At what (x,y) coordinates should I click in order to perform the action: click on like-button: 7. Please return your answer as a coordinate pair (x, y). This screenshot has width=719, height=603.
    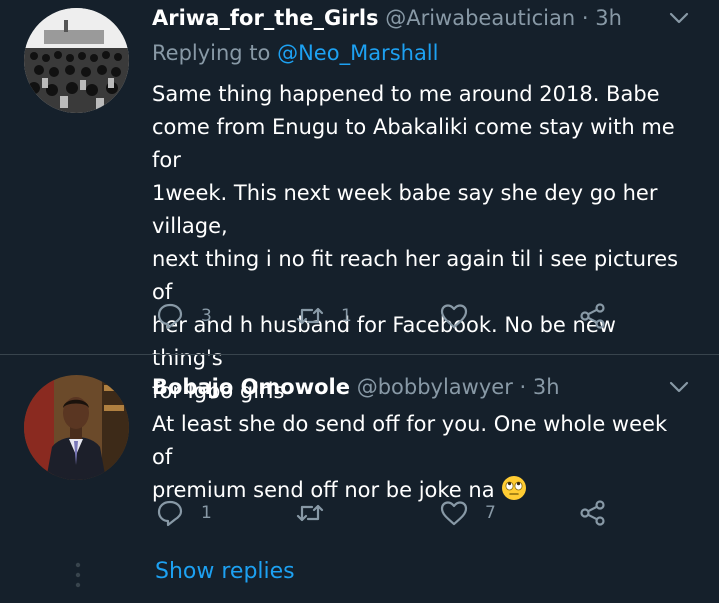
    Looking at the image, I should click on (467, 513).